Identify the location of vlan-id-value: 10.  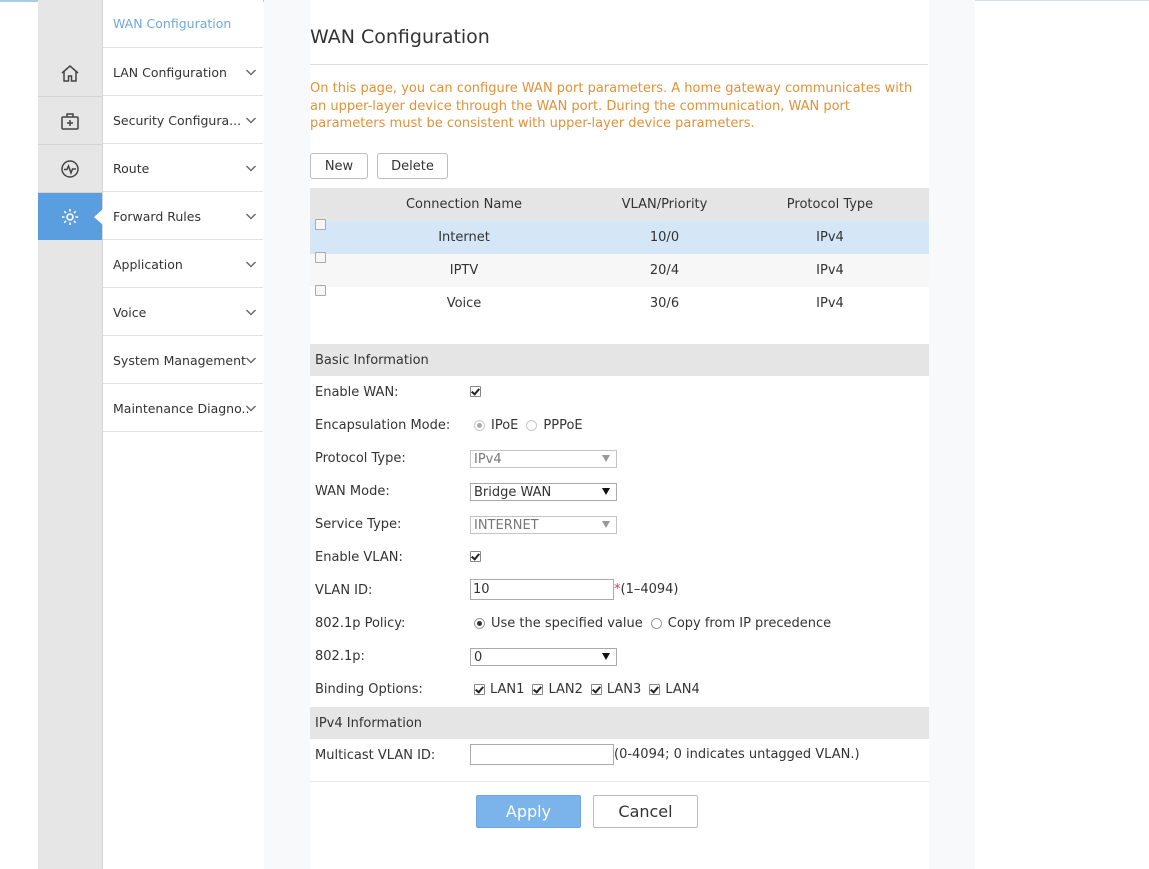
(481, 589).